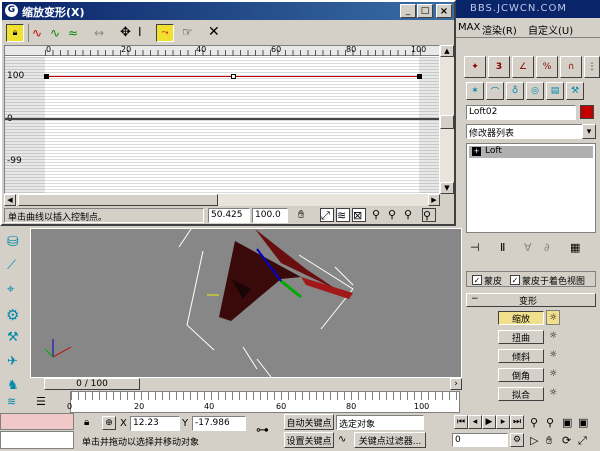 The height and width of the screenshot is (451, 600). I want to click on maxscript-listener-bottom, so click(37, 440).